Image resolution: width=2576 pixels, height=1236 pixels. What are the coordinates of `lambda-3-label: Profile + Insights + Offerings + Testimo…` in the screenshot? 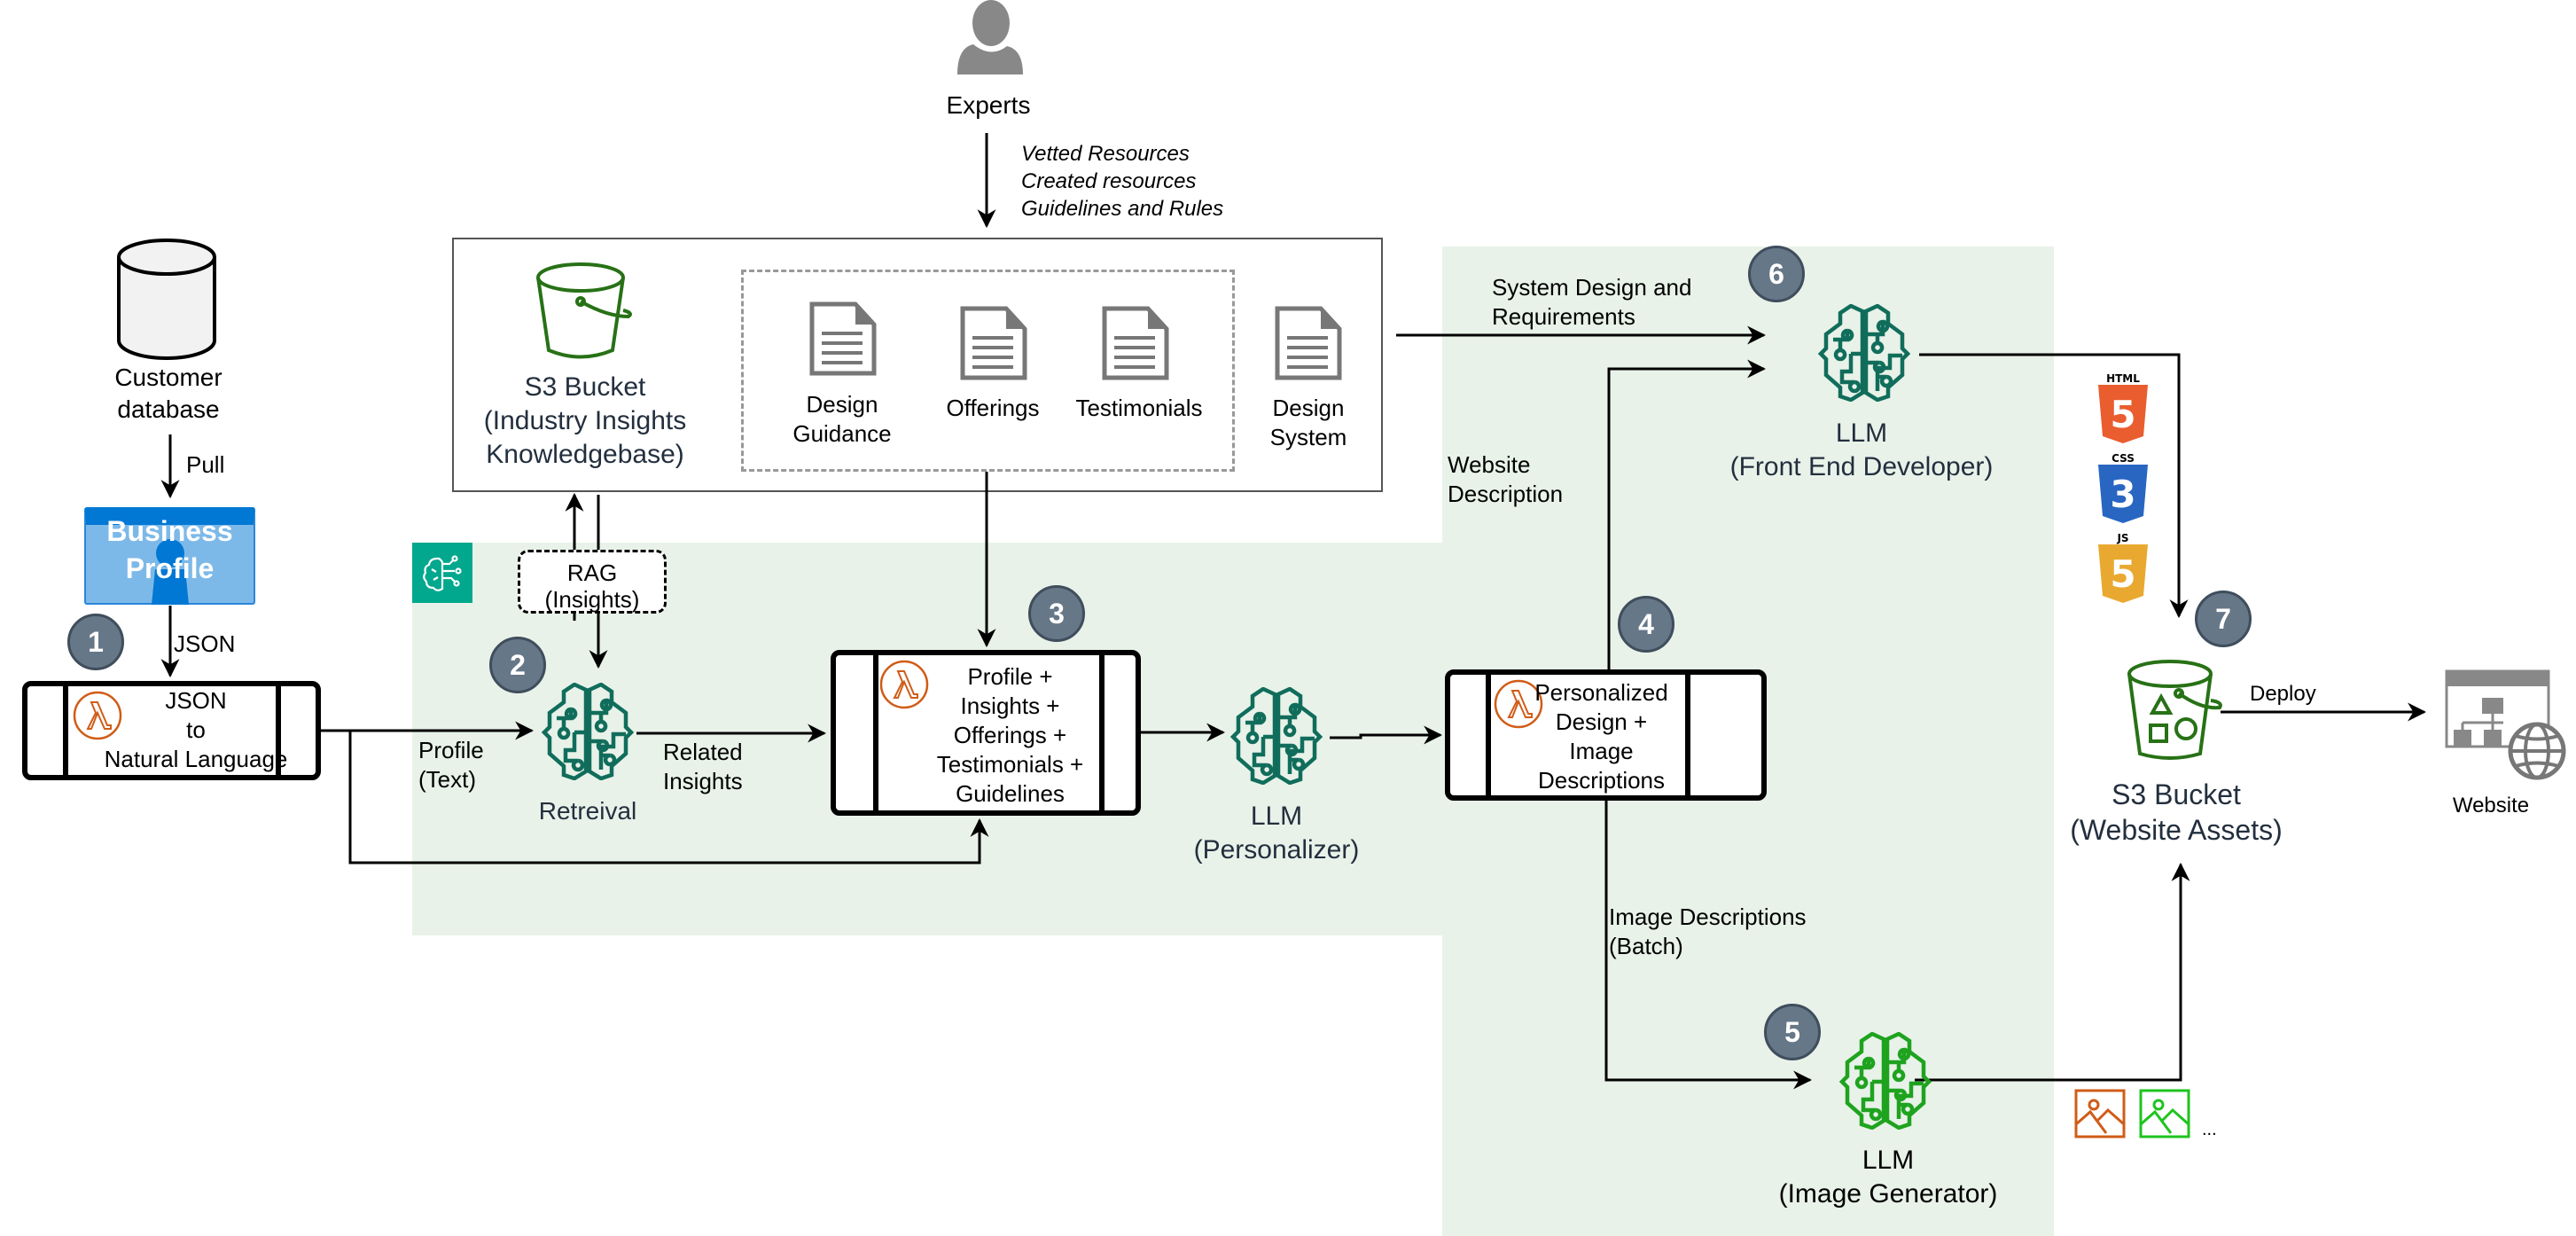 It's located at (1010, 735).